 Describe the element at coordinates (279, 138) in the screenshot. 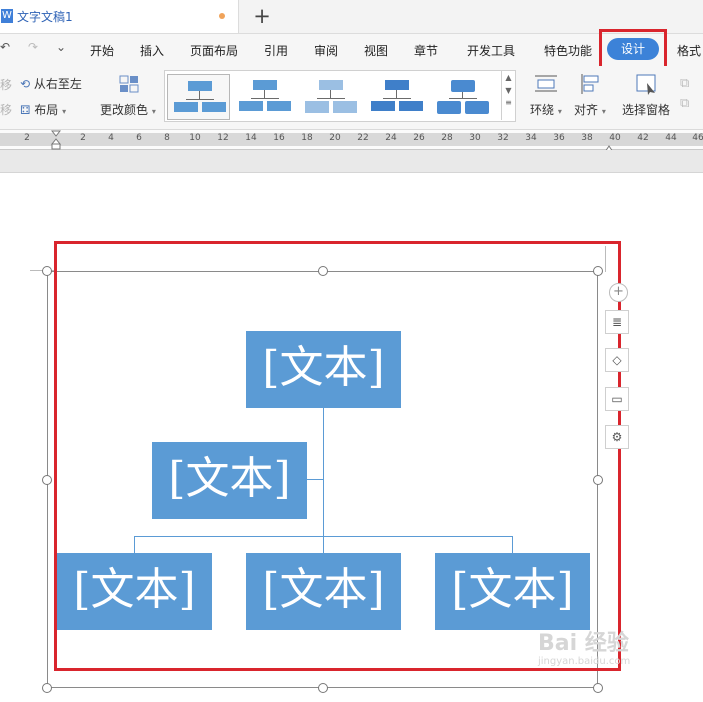

I see `ruler-tick: 16` at that location.